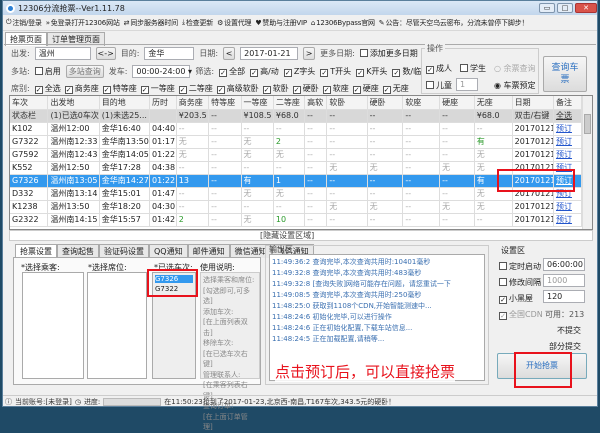 This screenshot has width=600, height=433. What do you see at coordinates (457, 103) in the screenshot?
I see `column-header: 硬座` at bounding box center [457, 103].